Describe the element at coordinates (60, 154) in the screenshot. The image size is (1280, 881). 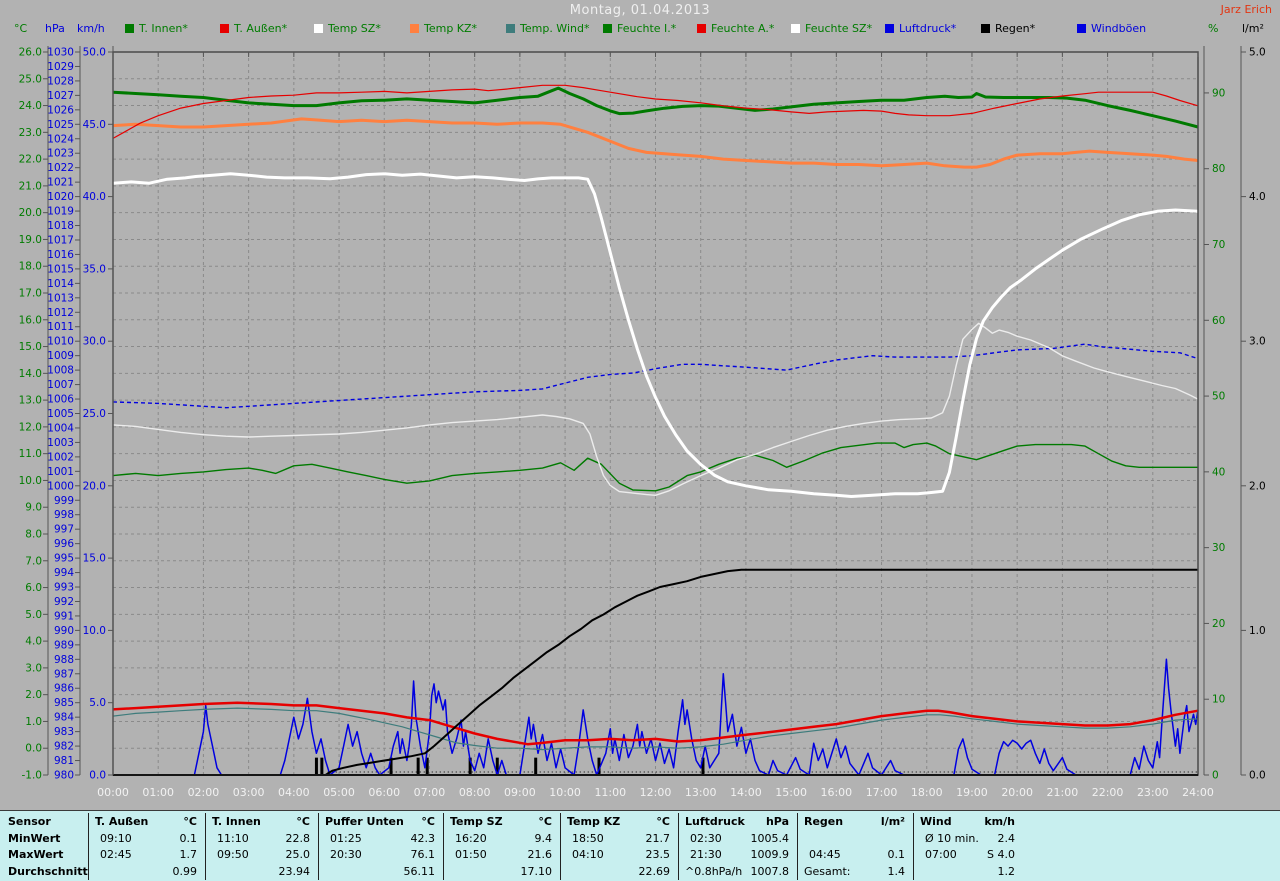
I see `axis-label-hPa: 1023` at that location.